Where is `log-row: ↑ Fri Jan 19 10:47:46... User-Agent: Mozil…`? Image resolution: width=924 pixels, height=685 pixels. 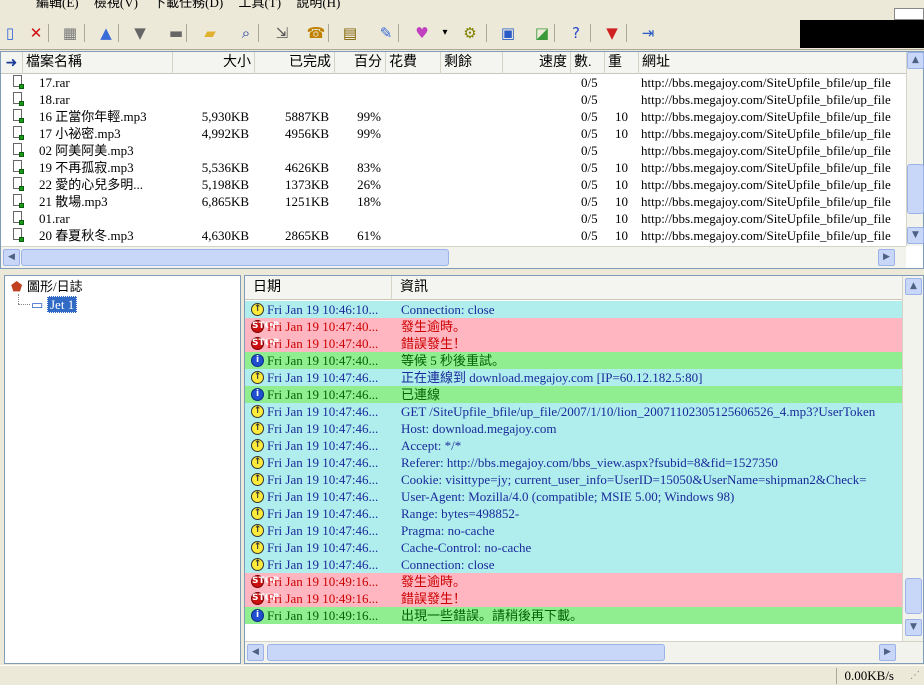
log-row: ↑ Fri Jan 19 10:47:46... User-Agent: Mozil… is located at coordinates (573, 496).